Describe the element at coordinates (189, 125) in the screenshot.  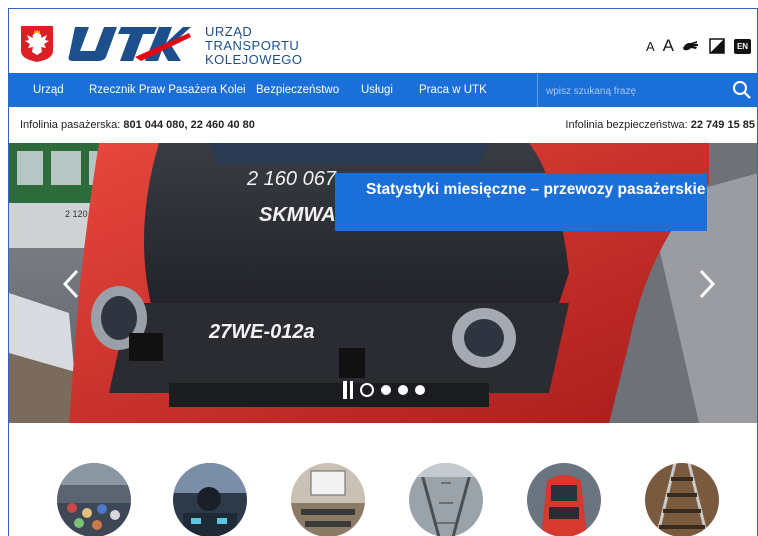
I see `passenger-hotline-numbers: 801 044 080, 22 460 40 80` at that location.